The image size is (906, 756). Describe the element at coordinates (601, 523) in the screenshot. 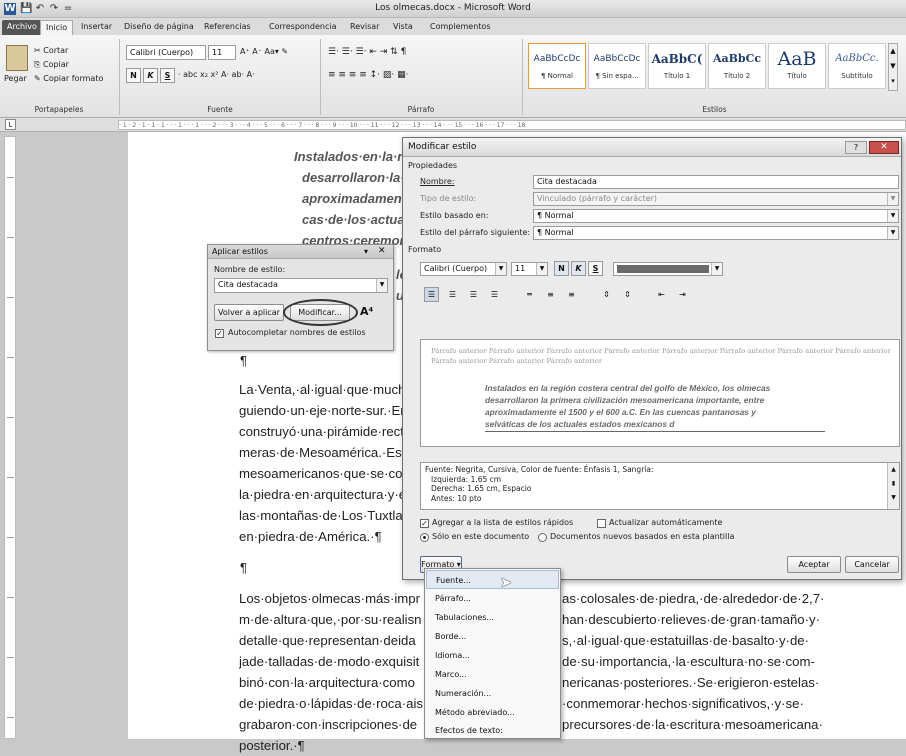

I see `auto-update-checkbox` at that location.